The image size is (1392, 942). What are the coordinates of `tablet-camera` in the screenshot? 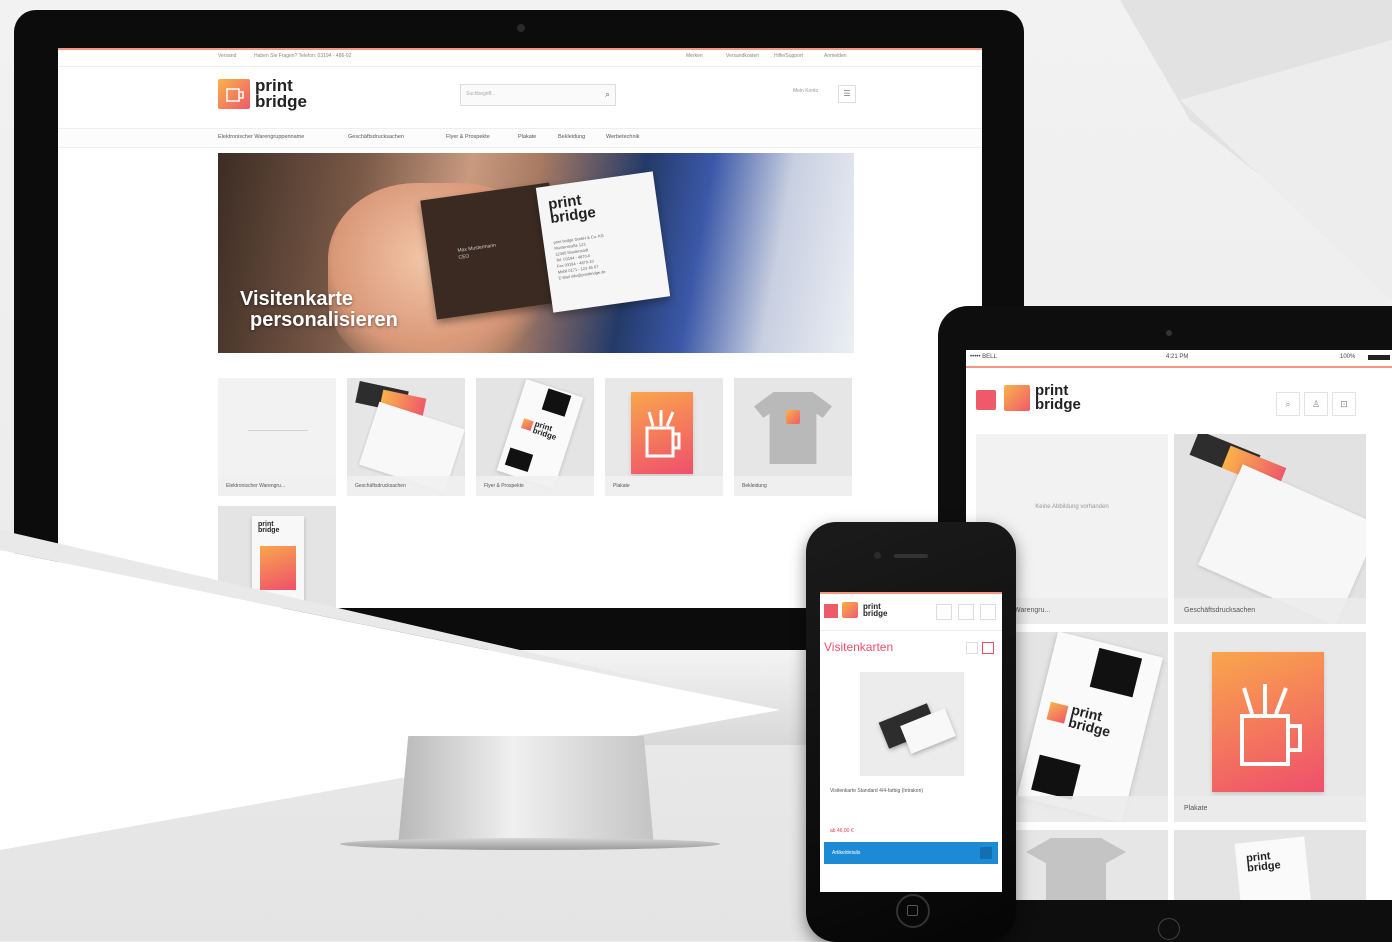 It's located at (1169, 333).